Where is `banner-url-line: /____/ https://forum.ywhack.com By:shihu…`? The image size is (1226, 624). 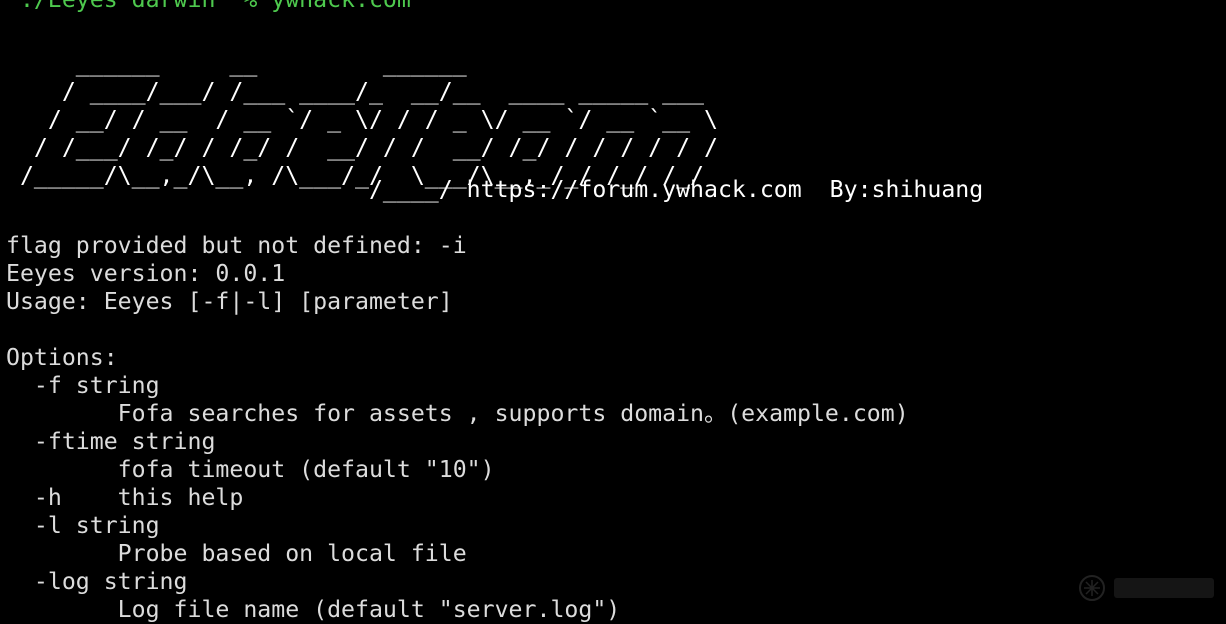 banner-url-line: /____/ https://forum.ywhack.com By:shihu… is located at coordinates (495, 189).